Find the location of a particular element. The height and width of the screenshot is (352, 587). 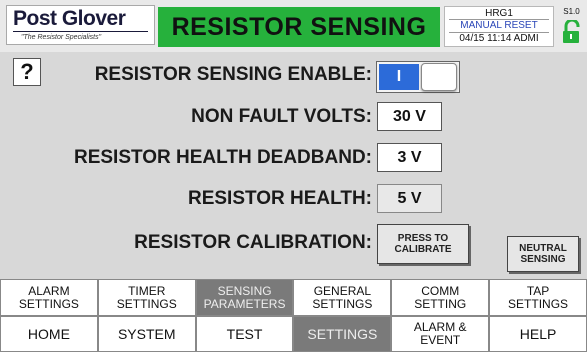

tab-line1: COMM is located at coordinates (440, 290).